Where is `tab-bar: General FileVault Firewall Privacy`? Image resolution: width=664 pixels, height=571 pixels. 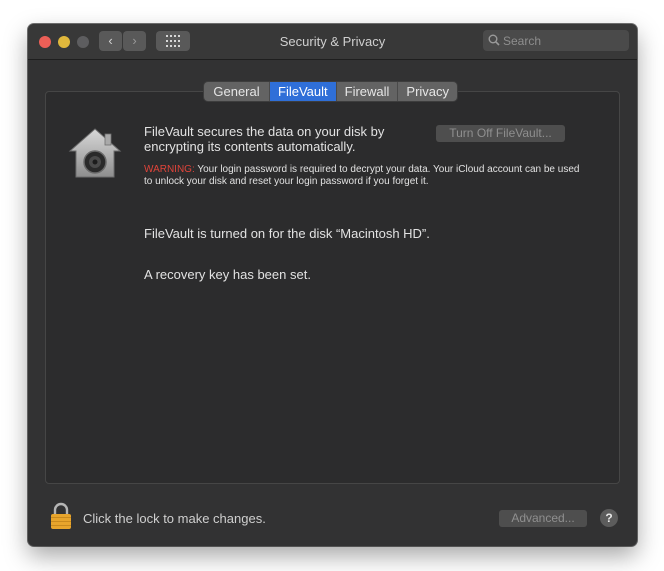
tab-bar: General FileVault Firewall Privacy is located at coordinates (331, 91).